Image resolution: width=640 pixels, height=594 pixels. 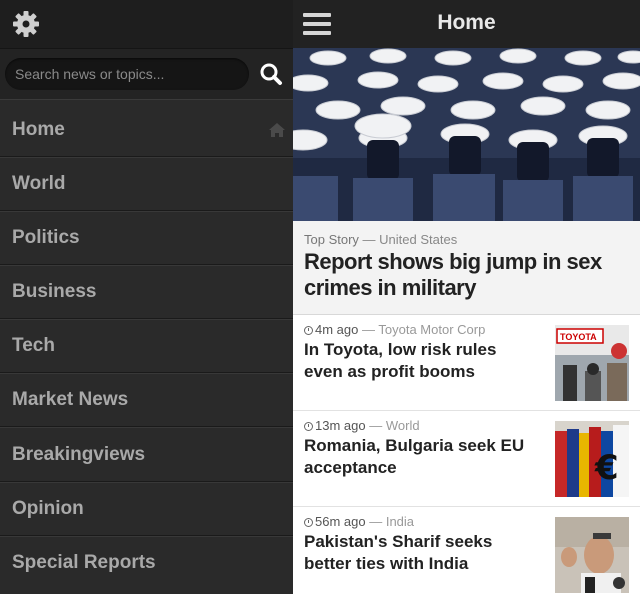 I want to click on sidebar-item-label: Tech, so click(x=33, y=345).